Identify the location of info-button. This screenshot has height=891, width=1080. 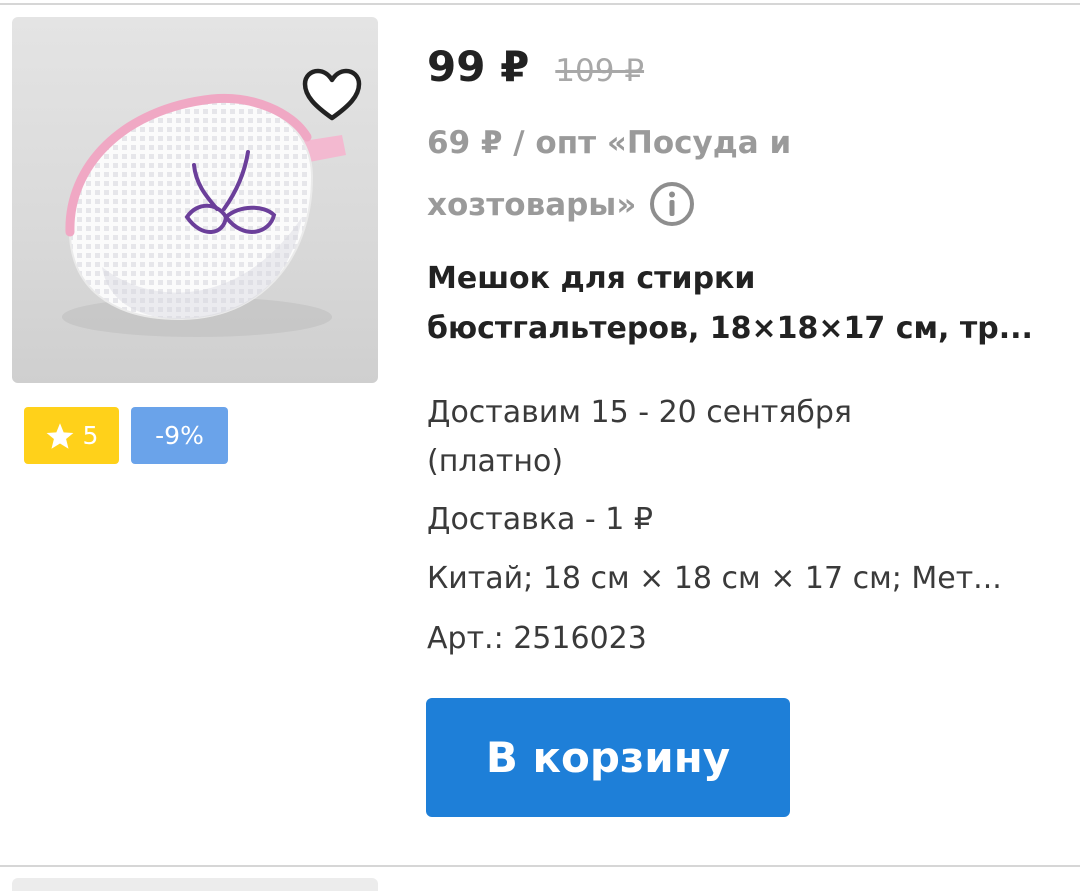
(672, 204).